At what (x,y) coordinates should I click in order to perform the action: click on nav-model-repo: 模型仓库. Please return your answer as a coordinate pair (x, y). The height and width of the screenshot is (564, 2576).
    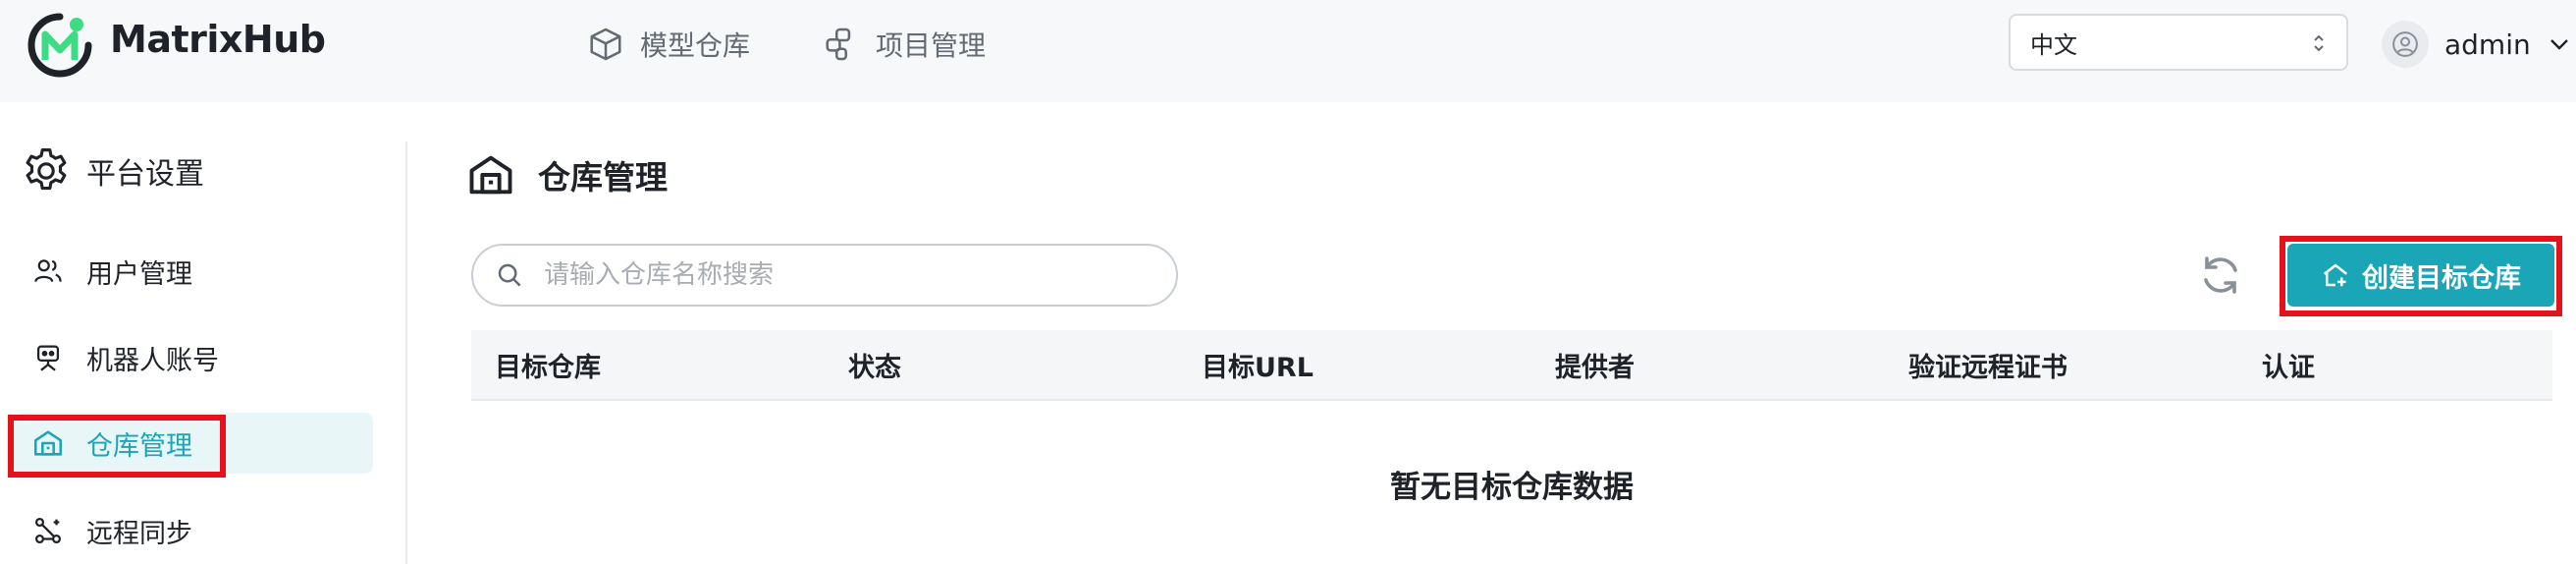
    Looking at the image, I should click on (668, 44).